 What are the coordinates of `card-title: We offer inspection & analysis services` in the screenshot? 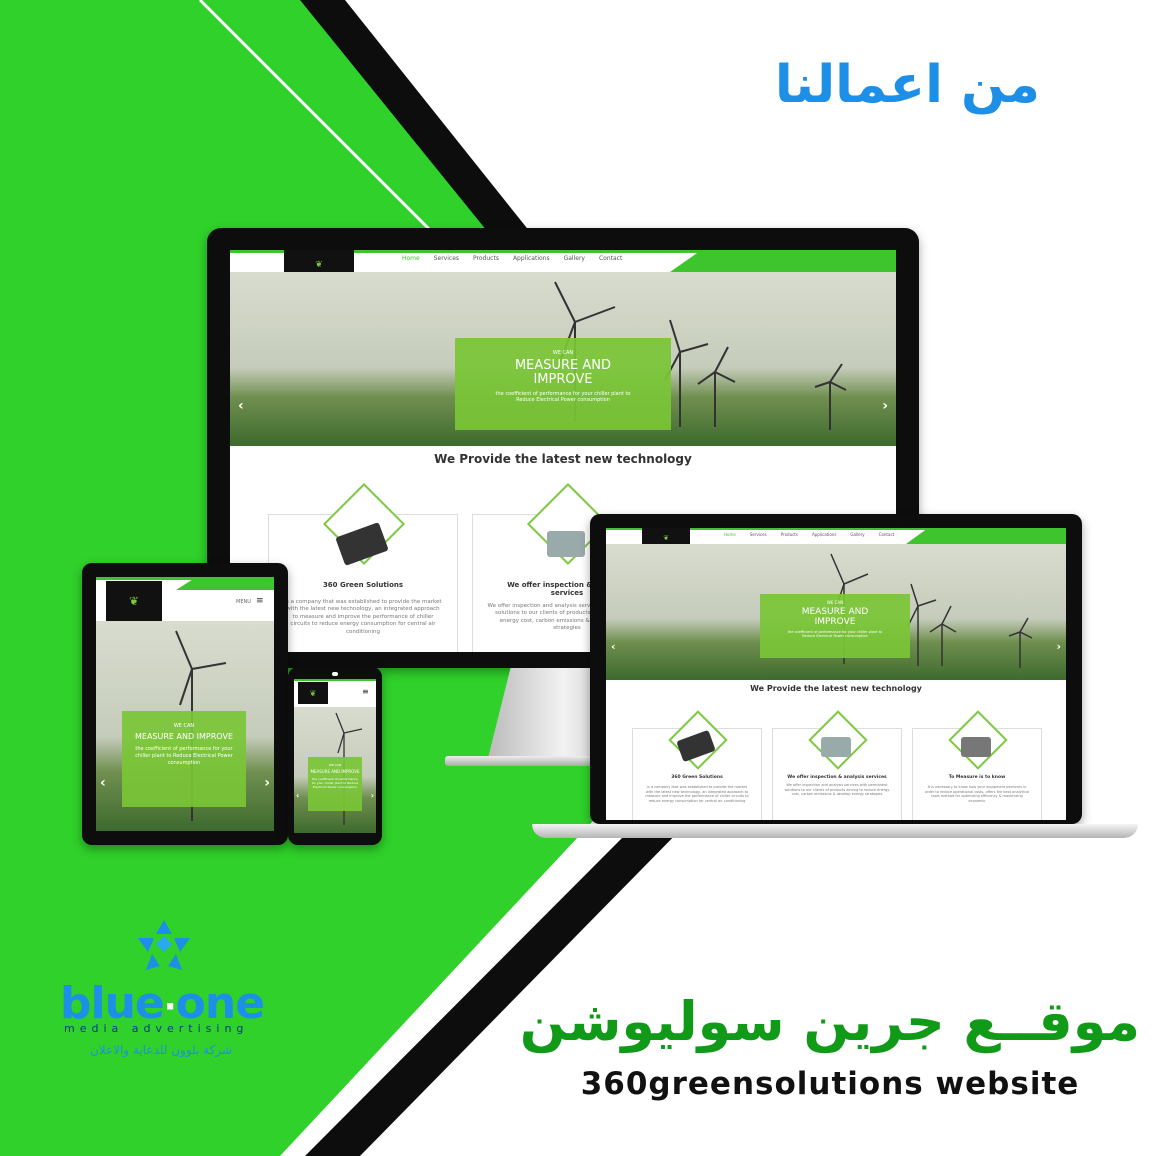 It's located at (837, 777).